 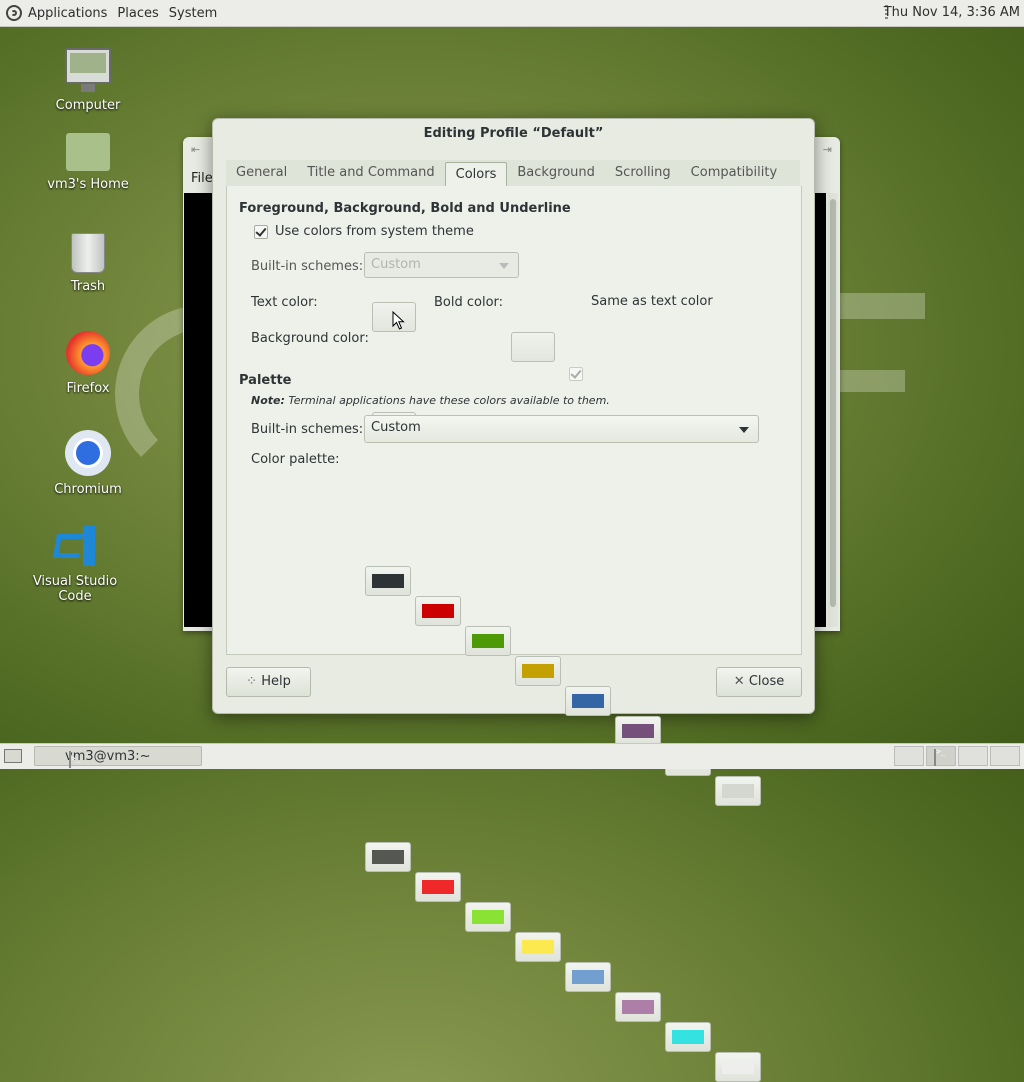 I want to click on text-color-label: Text color:, so click(x=284, y=302).